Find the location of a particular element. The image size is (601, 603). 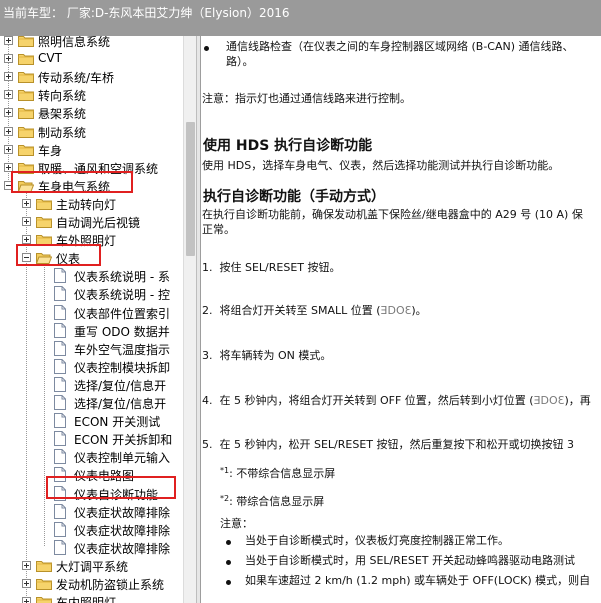

tree-page-item: 仪表部件位置索引 is located at coordinates (91, 313).